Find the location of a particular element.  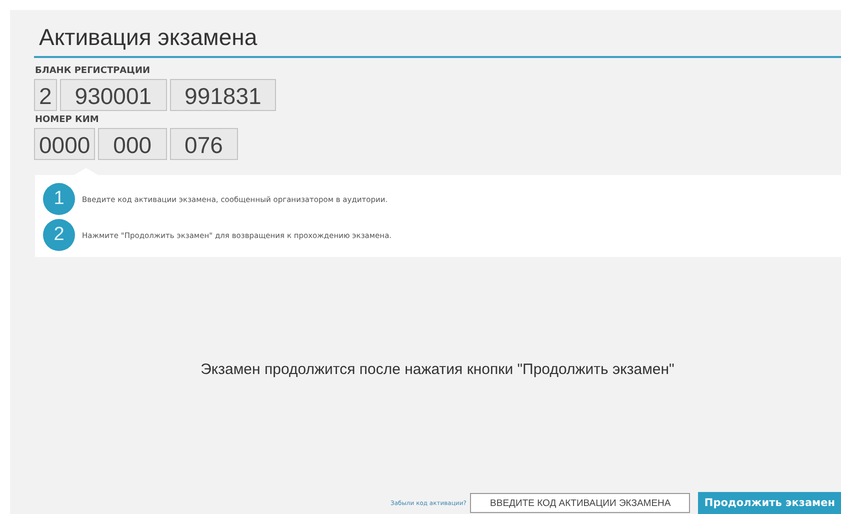

activation-code-field: ВВЕДИТЕ КОД АКТИВАЦИИ ЭКЗАМЕНА is located at coordinates (580, 503).